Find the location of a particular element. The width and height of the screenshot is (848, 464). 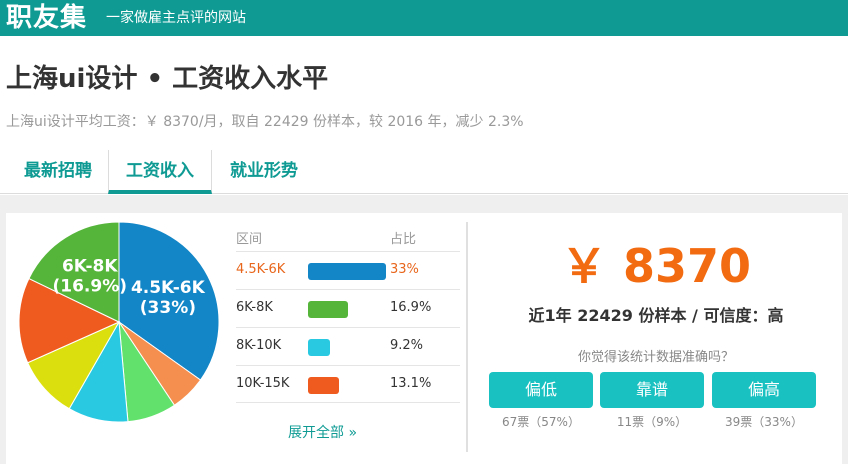

average-salary: ￥ 8370 is located at coordinates (656, 266).